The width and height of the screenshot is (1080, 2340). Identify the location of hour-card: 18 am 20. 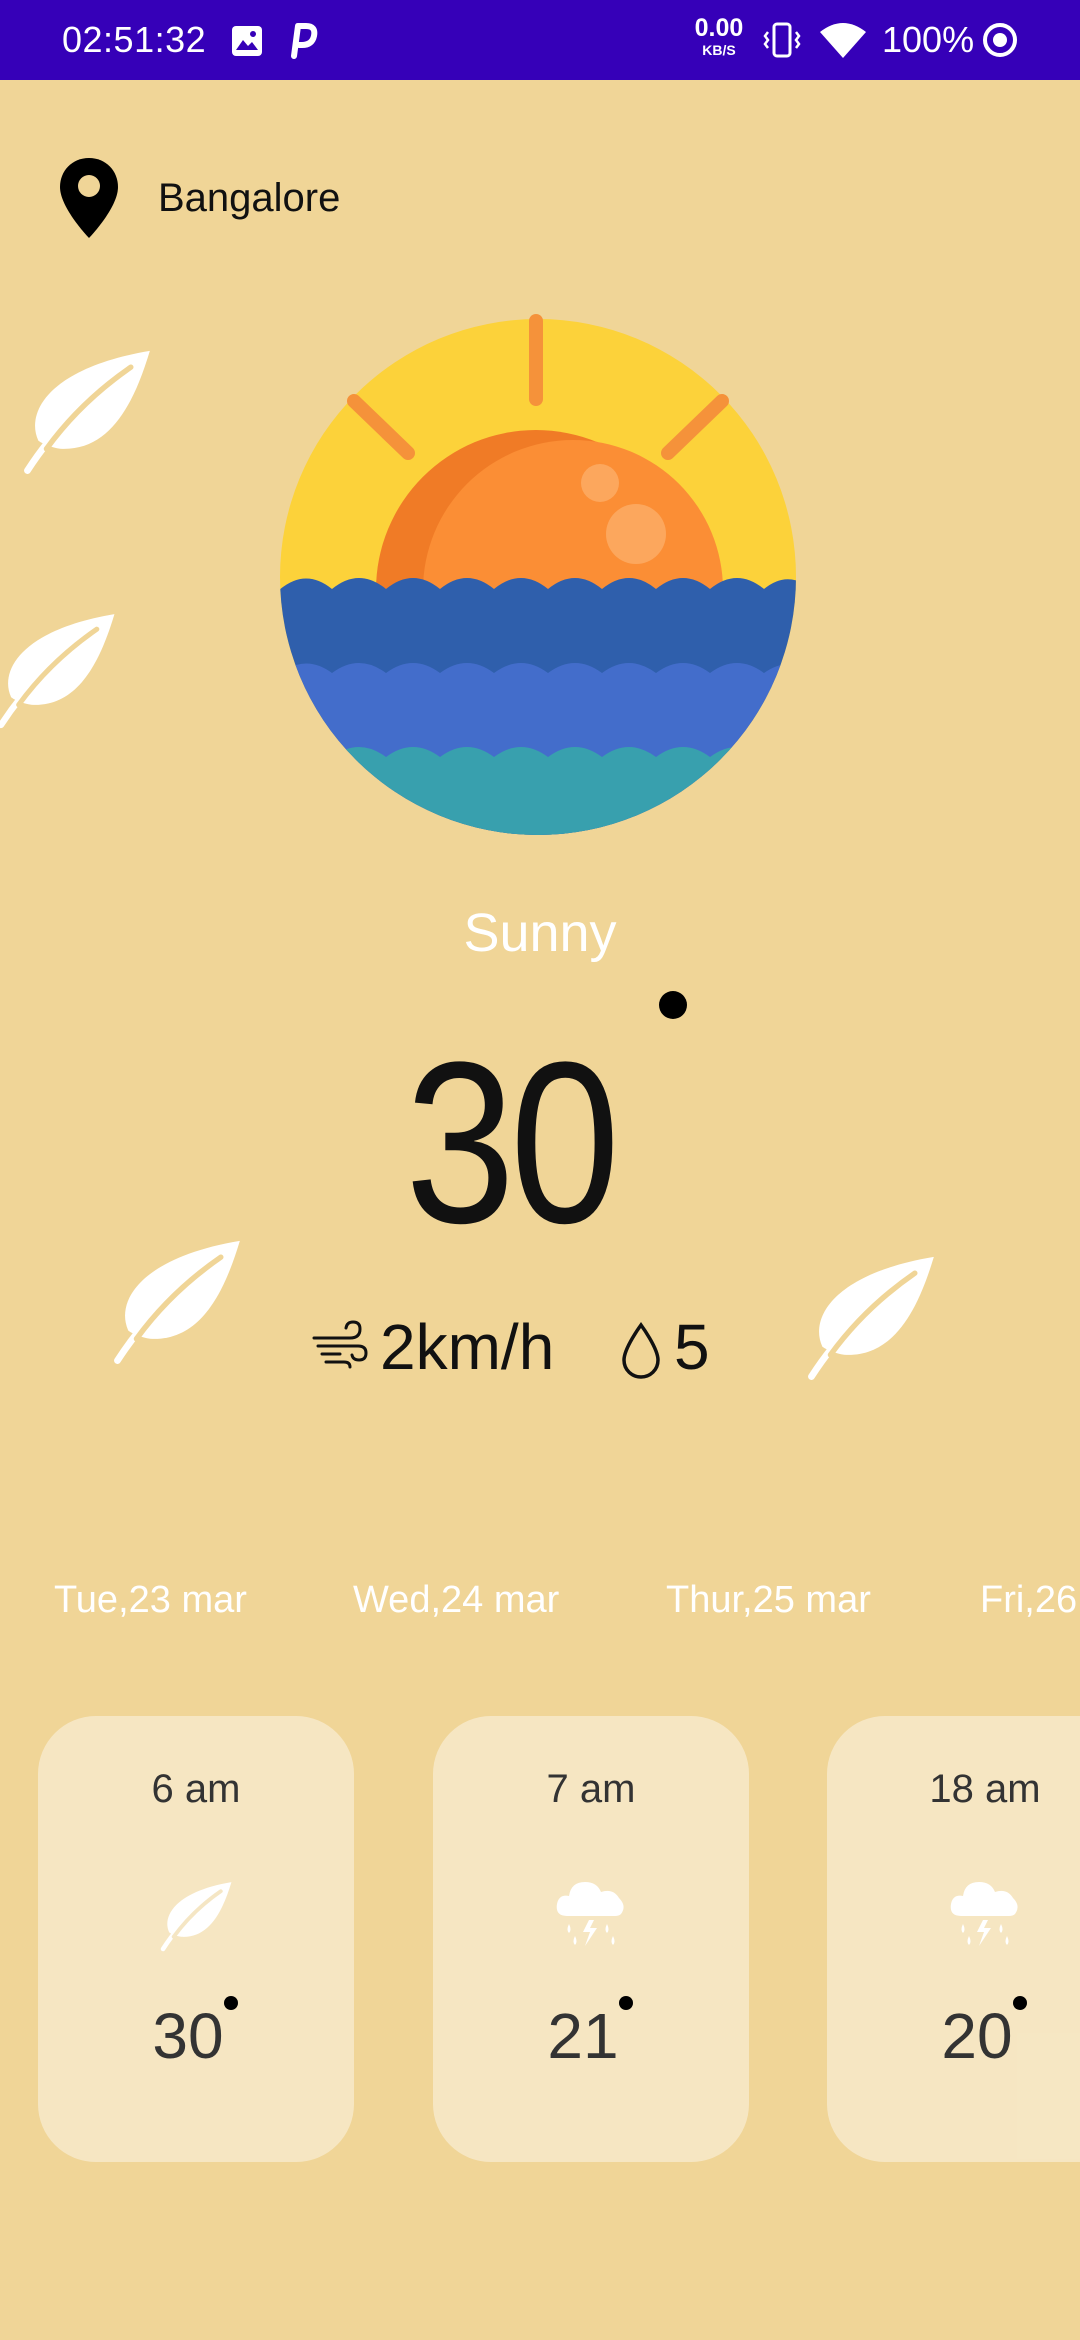
(953, 1939).